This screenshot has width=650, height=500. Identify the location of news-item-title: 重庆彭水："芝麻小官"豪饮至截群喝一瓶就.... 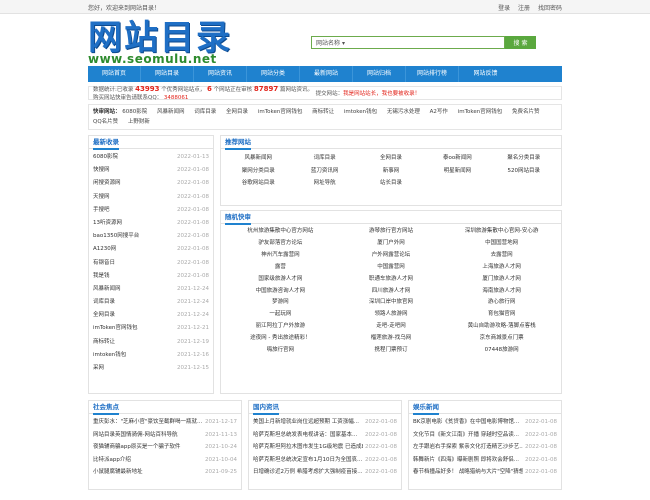
(148, 422).